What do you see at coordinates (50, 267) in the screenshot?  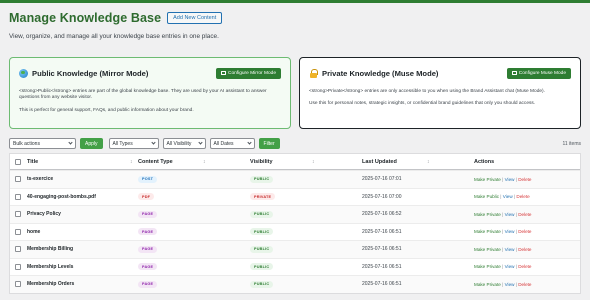 I see `row-title: Membership Levels` at bounding box center [50, 267].